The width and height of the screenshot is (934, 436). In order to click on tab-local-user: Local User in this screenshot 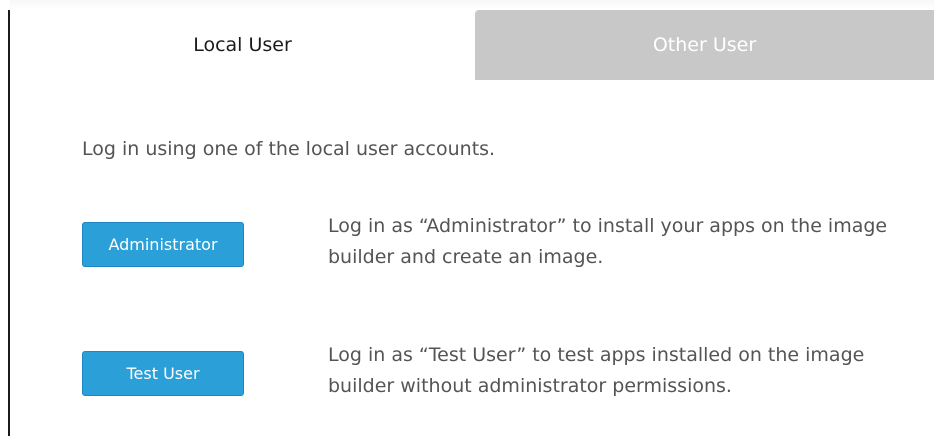, I will do `click(242, 45)`.